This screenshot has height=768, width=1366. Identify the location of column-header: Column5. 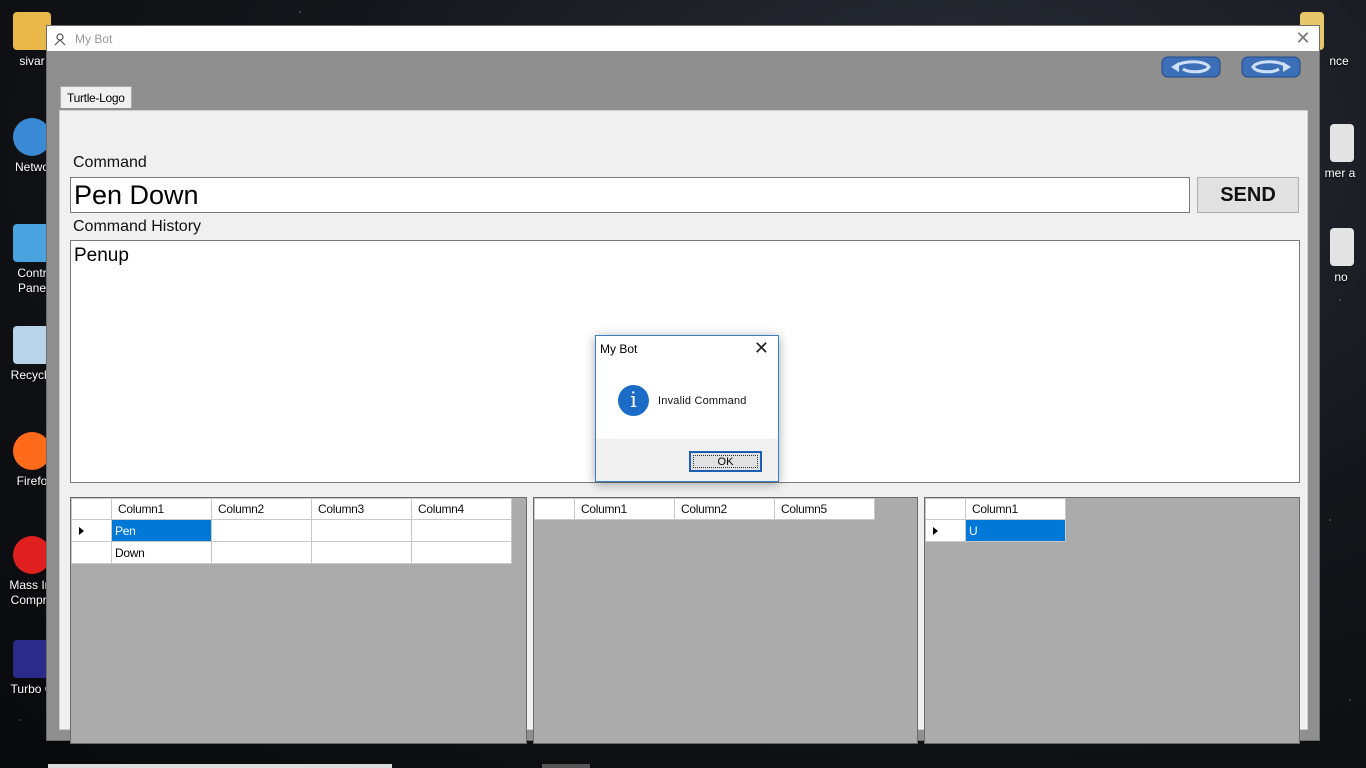
(824, 509).